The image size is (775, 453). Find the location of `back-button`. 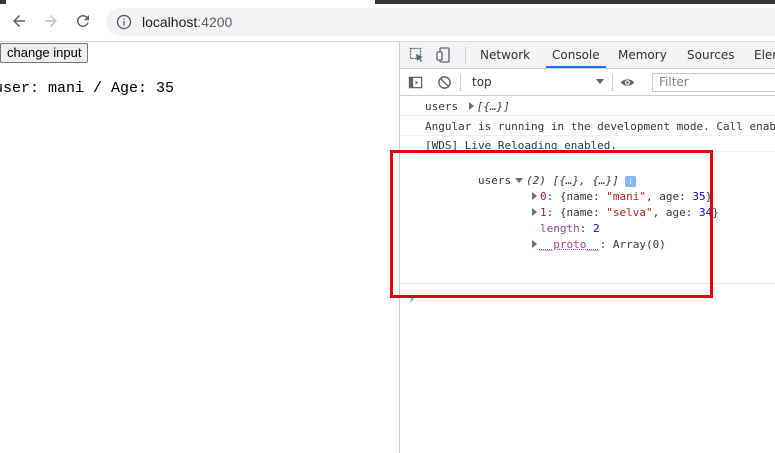

back-button is located at coordinates (19, 21).